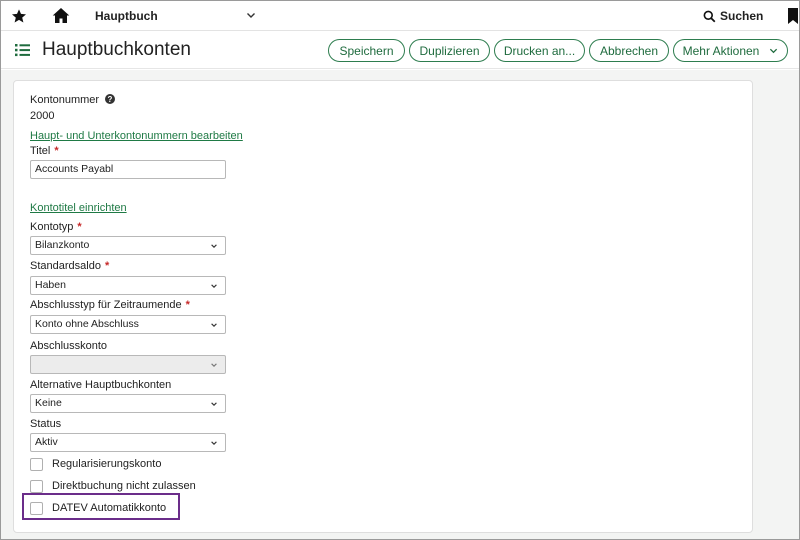 The image size is (800, 540). Describe the element at coordinates (40, 151) in the screenshot. I see `title-label: Titel` at that location.